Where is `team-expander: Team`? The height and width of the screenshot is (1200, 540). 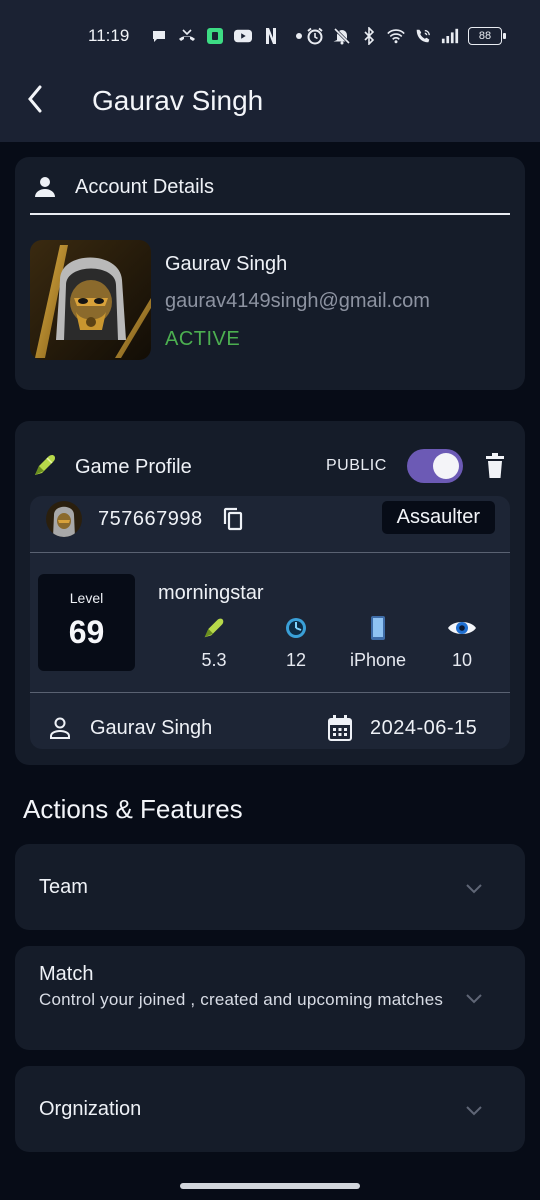 team-expander: Team is located at coordinates (270, 887).